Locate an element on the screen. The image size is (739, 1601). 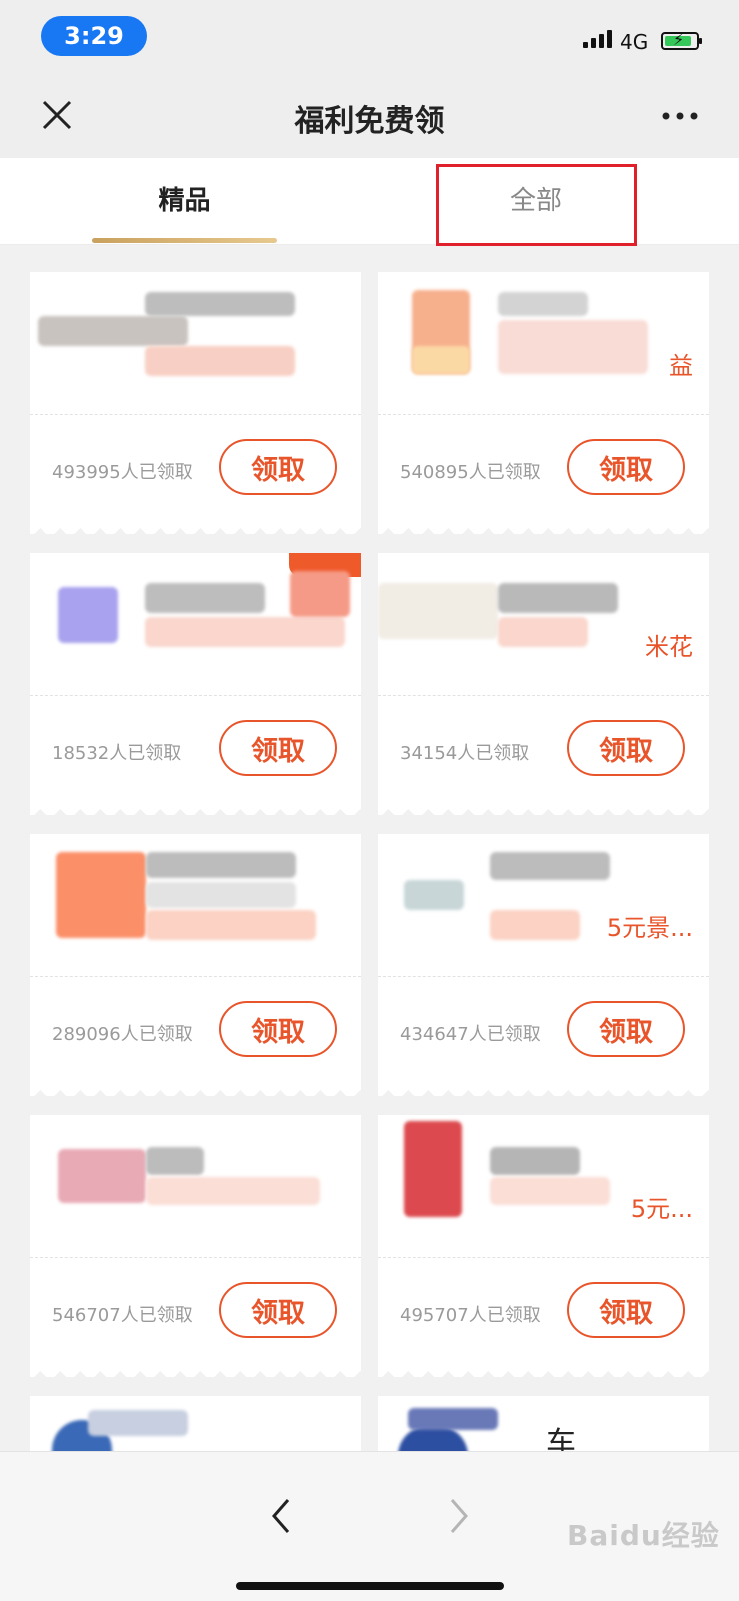
claimed-count: 289096人已领取 is located at coordinates (122, 1034).